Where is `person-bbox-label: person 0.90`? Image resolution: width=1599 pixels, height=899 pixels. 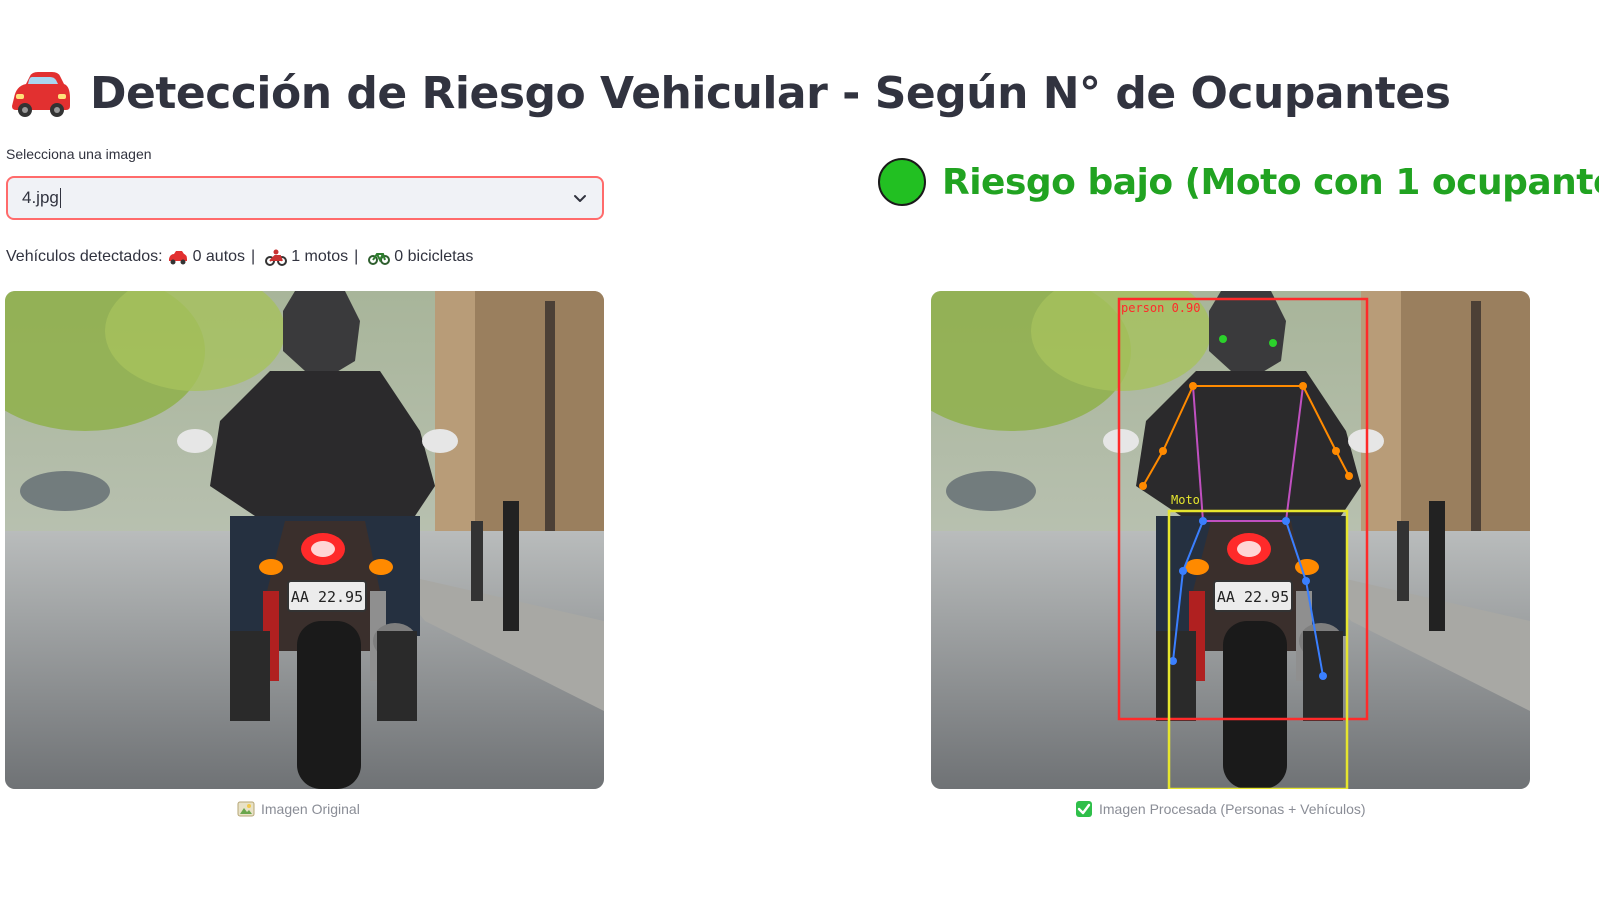
person-bbox-label: person 0.90 is located at coordinates (1160, 308).